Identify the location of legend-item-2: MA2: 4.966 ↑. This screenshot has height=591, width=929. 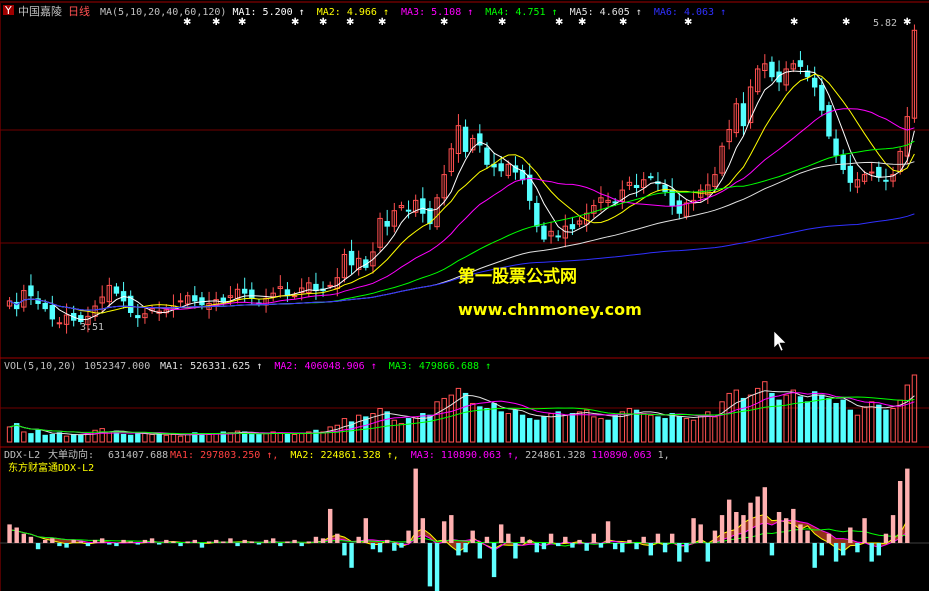
(356, 12).